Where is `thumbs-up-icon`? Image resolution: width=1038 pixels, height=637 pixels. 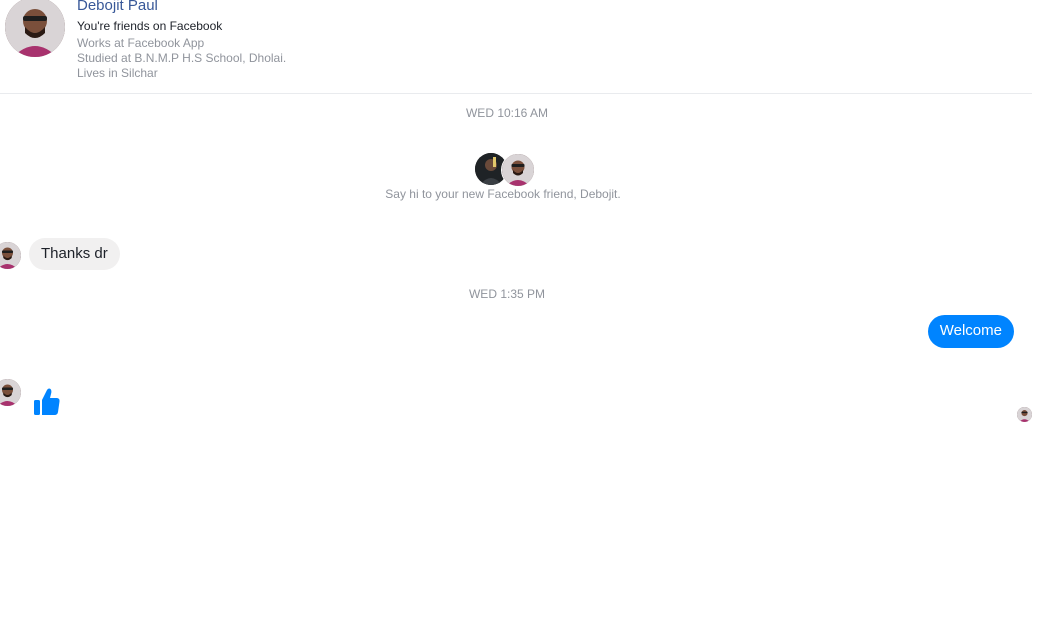 thumbs-up-icon is located at coordinates (47, 402).